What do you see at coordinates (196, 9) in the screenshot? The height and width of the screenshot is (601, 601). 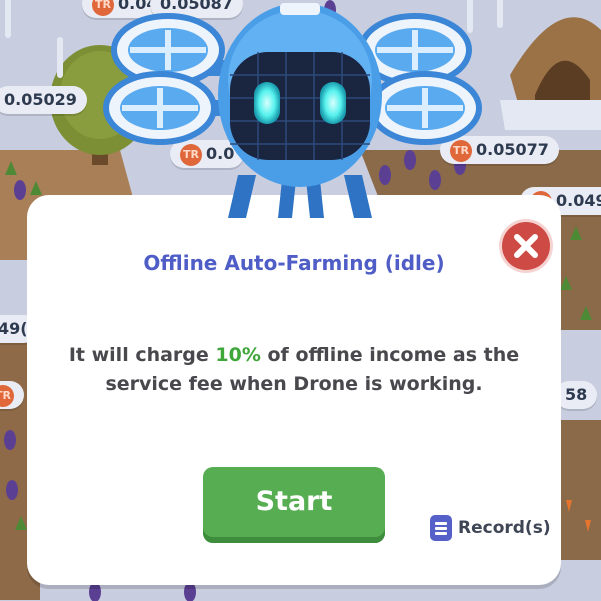 I see `income-bubble: 0.05087` at bounding box center [196, 9].